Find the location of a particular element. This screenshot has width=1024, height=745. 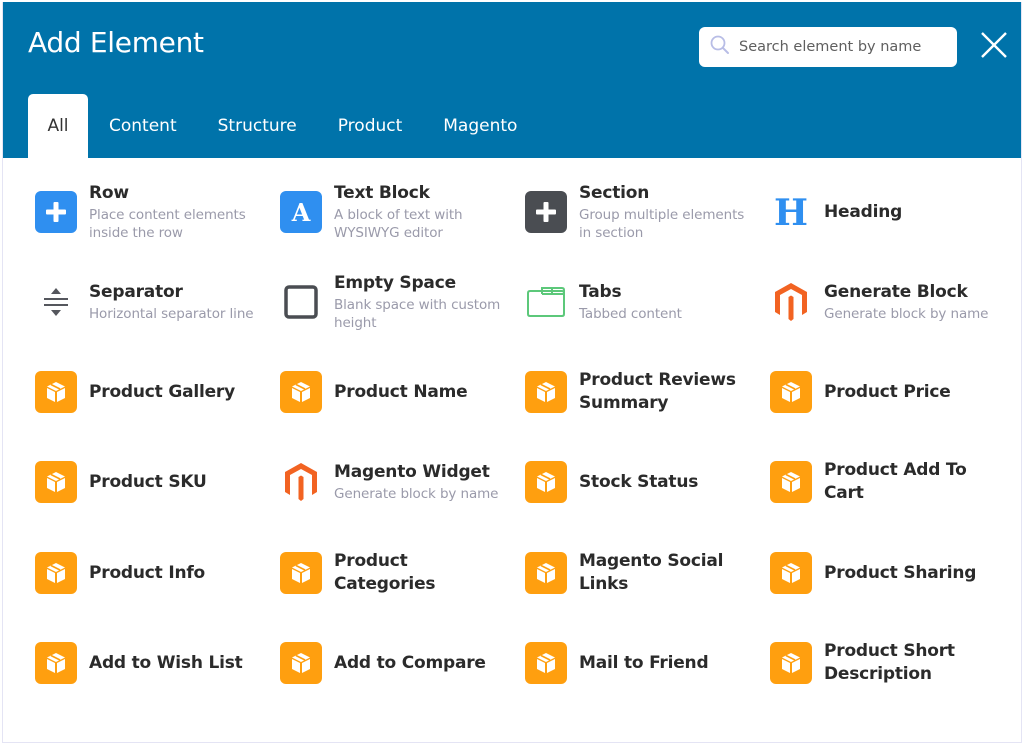

svg-text: A is located at coordinates (301, 212).